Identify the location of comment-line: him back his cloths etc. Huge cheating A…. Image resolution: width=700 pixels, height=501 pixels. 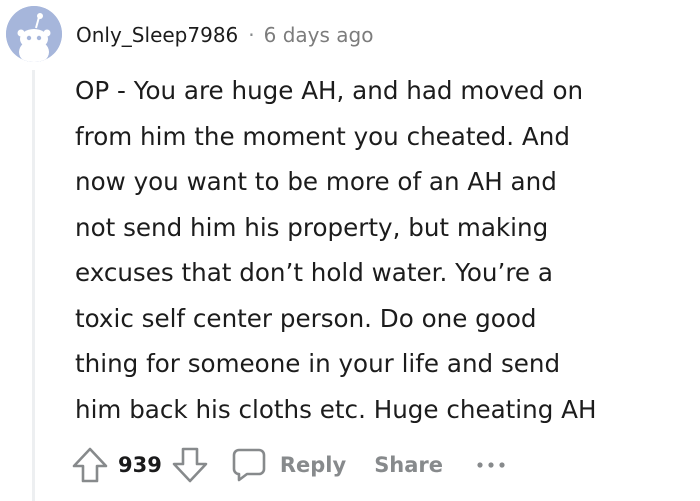
(336, 409).